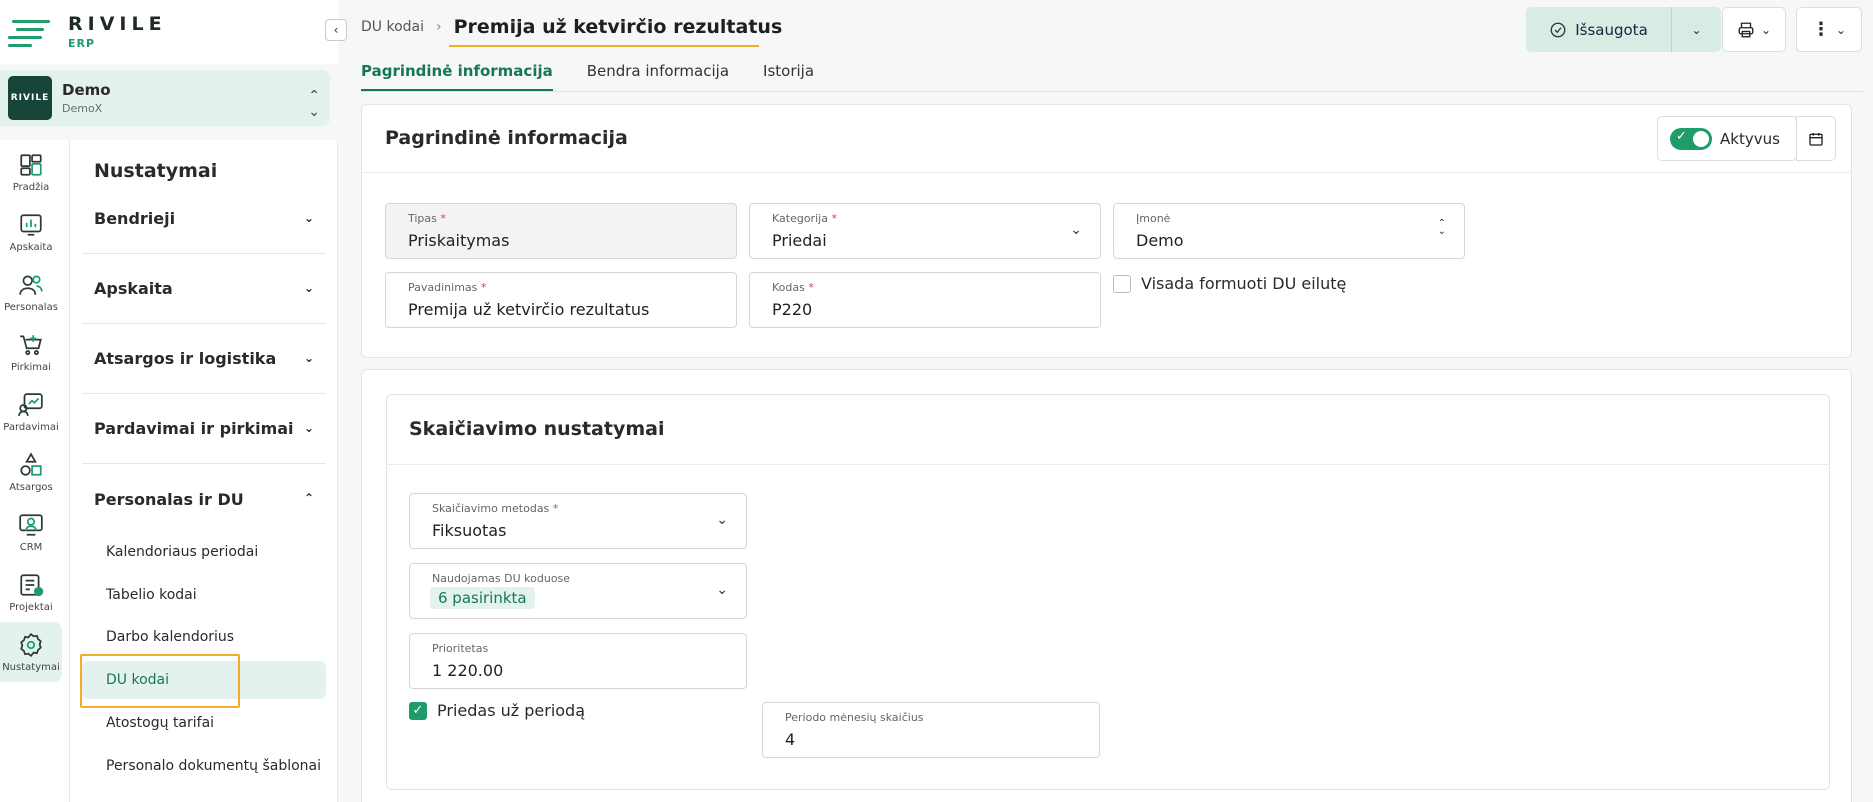 This screenshot has height=802, width=1873. Describe the element at coordinates (925, 300) in the screenshot. I see `kodas-input: Kodas * P220` at that location.